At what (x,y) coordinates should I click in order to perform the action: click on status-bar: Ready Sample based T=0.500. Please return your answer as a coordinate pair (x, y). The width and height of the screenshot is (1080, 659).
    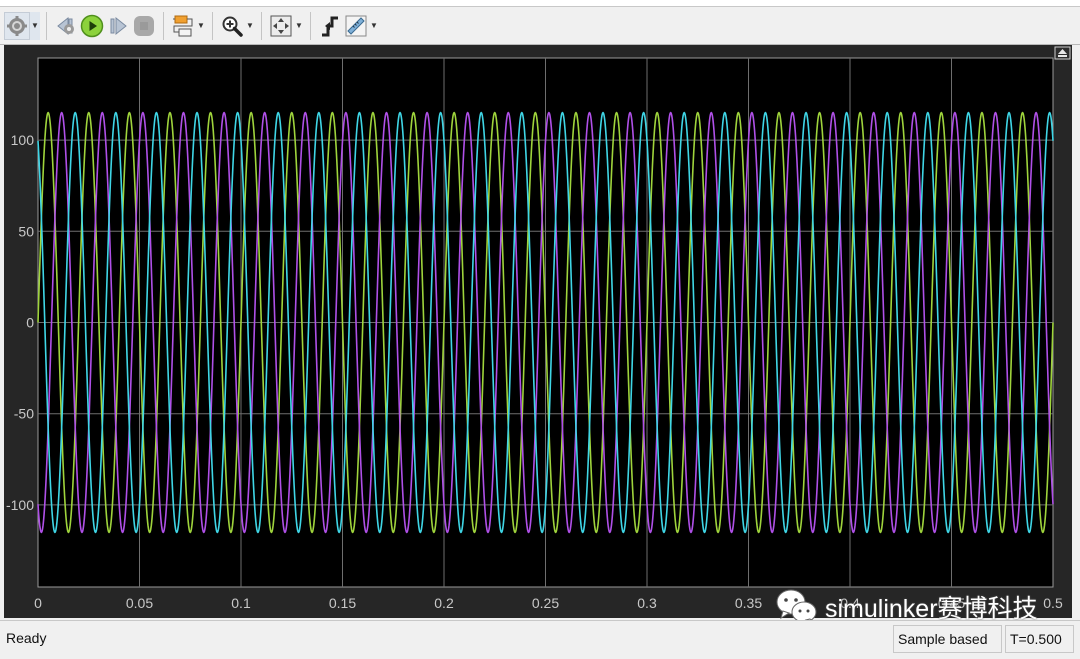
    Looking at the image, I should click on (540, 639).